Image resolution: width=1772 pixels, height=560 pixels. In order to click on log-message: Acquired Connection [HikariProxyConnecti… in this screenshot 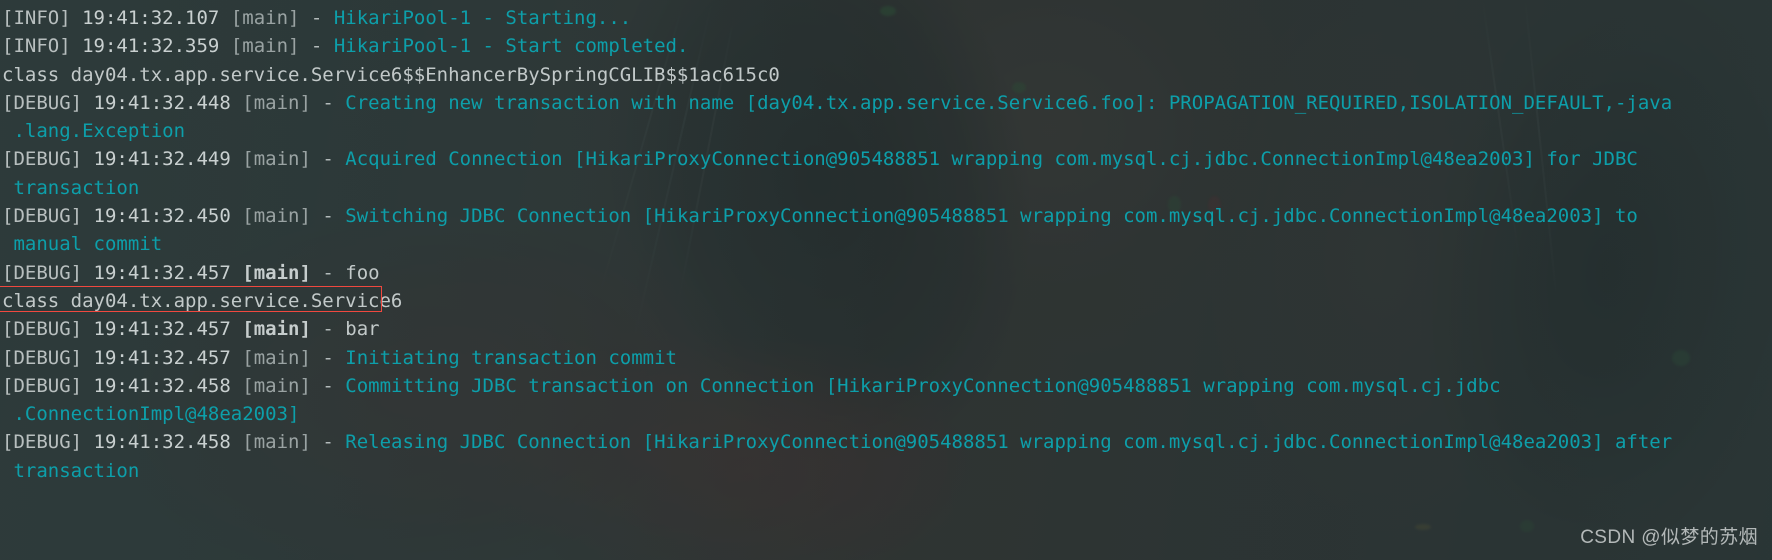, I will do `click(991, 159)`.